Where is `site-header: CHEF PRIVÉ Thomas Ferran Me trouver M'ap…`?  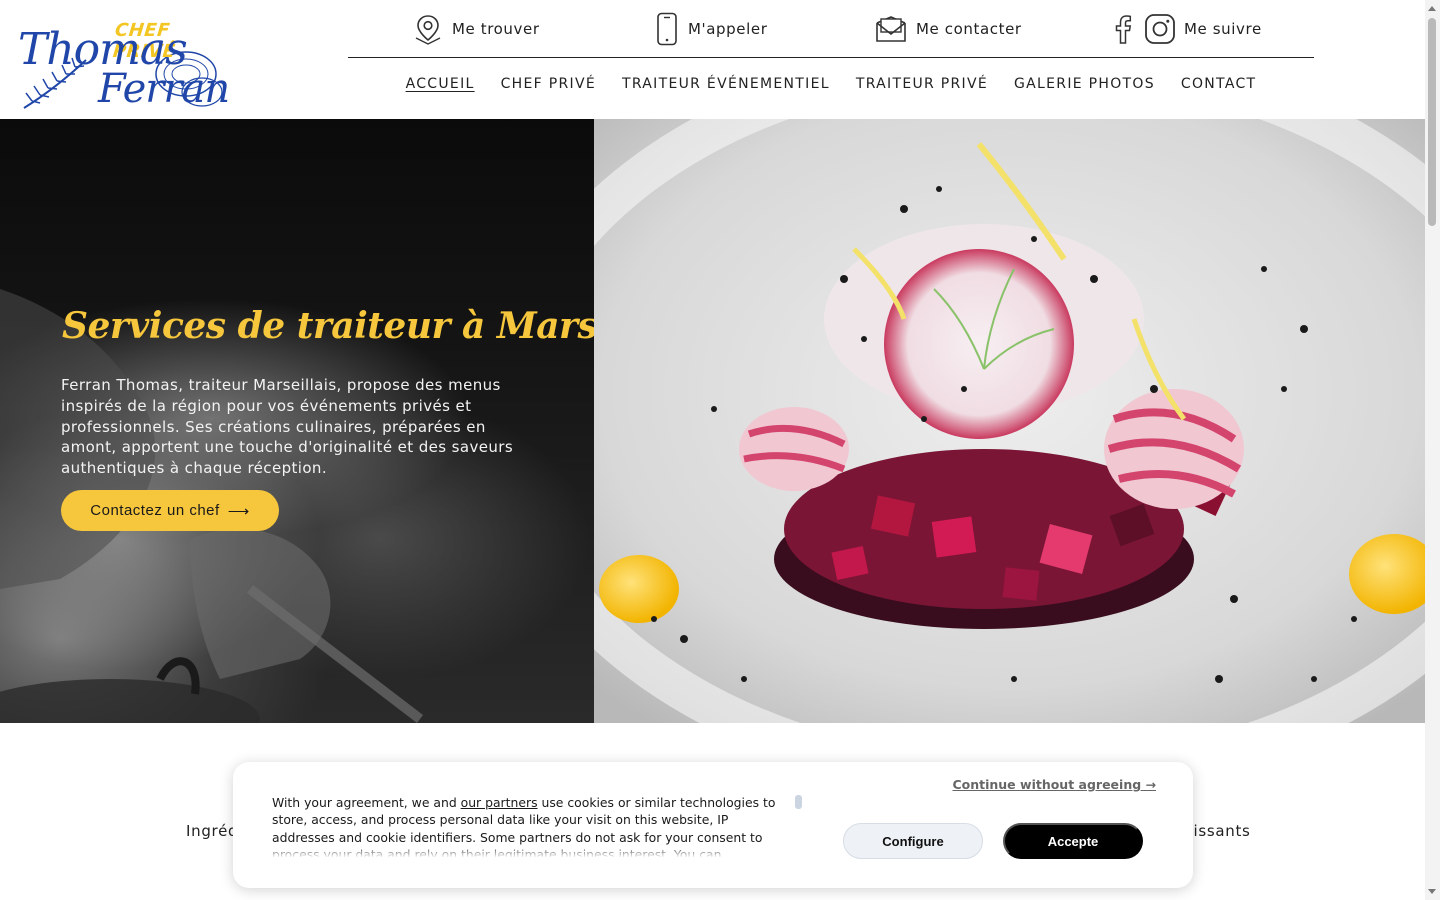
site-header: CHEF PRIVÉ Thomas Ferran Me trouver M'ap… is located at coordinates (712, 59).